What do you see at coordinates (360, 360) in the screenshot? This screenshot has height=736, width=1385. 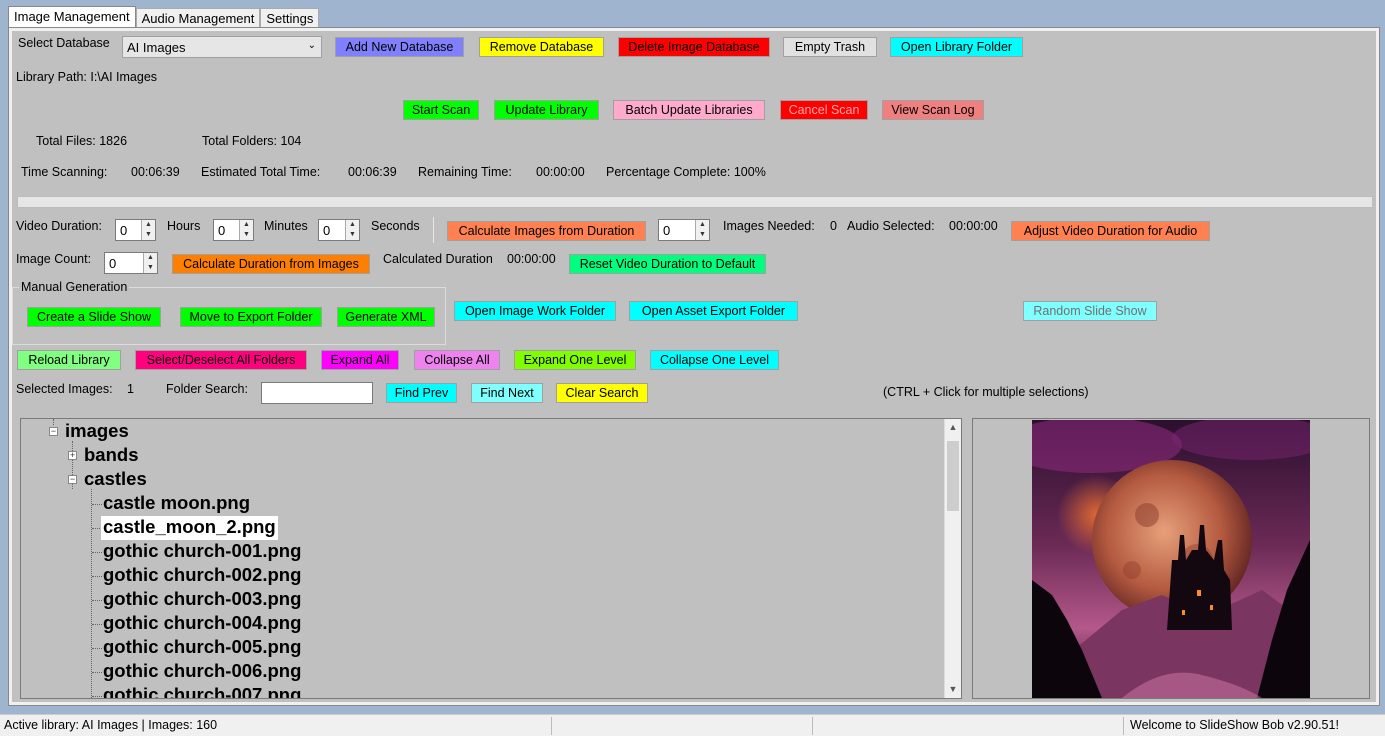 I see `expand-all-button: Expand All` at bounding box center [360, 360].